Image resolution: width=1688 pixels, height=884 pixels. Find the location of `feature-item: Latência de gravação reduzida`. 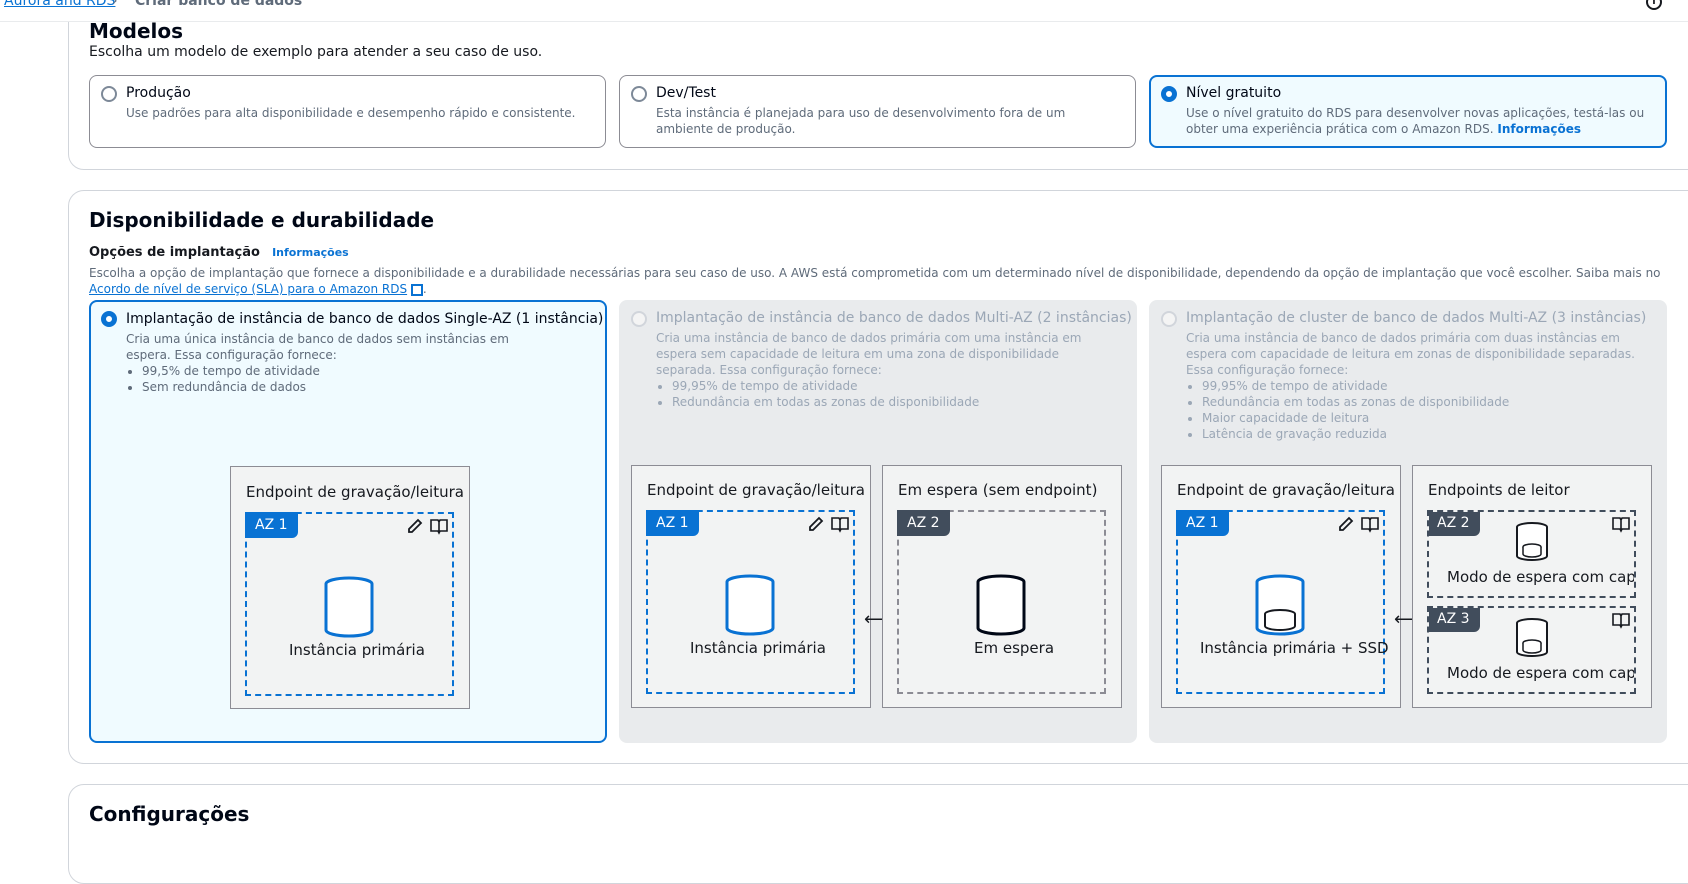

feature-item: Latência de gravação reduzida is located at coordinates (1355, 434).